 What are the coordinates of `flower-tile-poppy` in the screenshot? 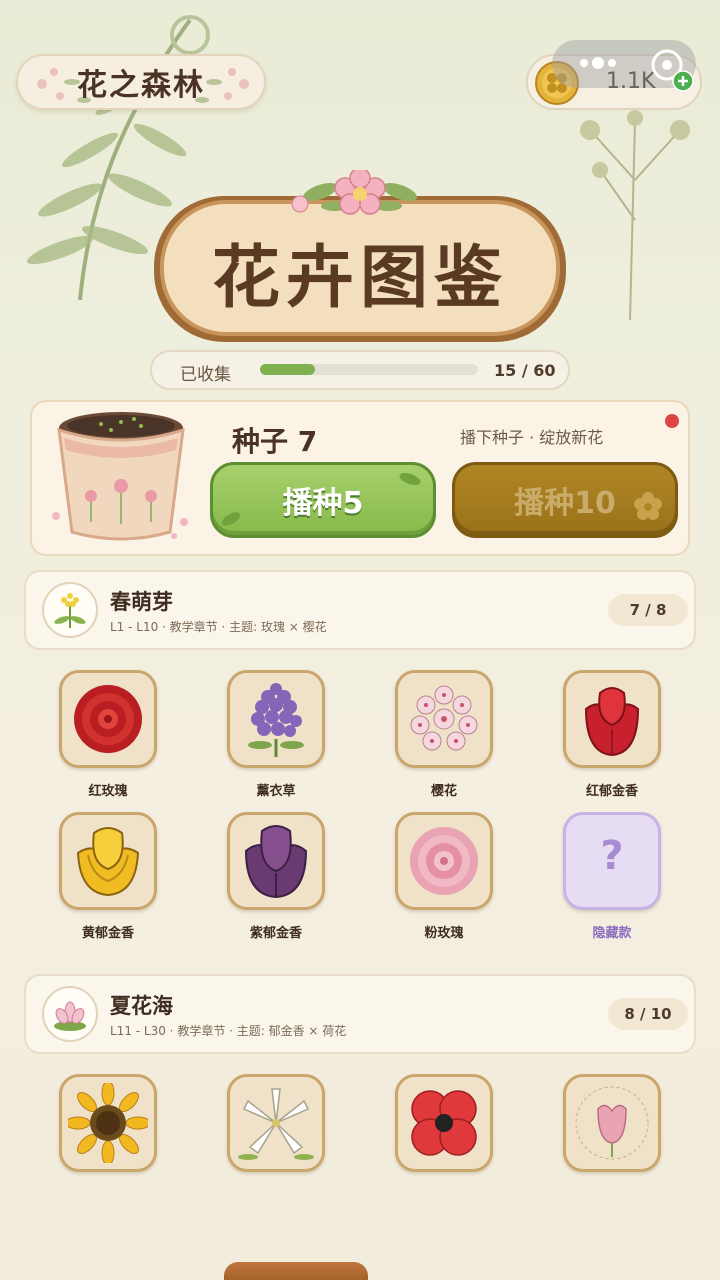 It's located at (444, 1123).